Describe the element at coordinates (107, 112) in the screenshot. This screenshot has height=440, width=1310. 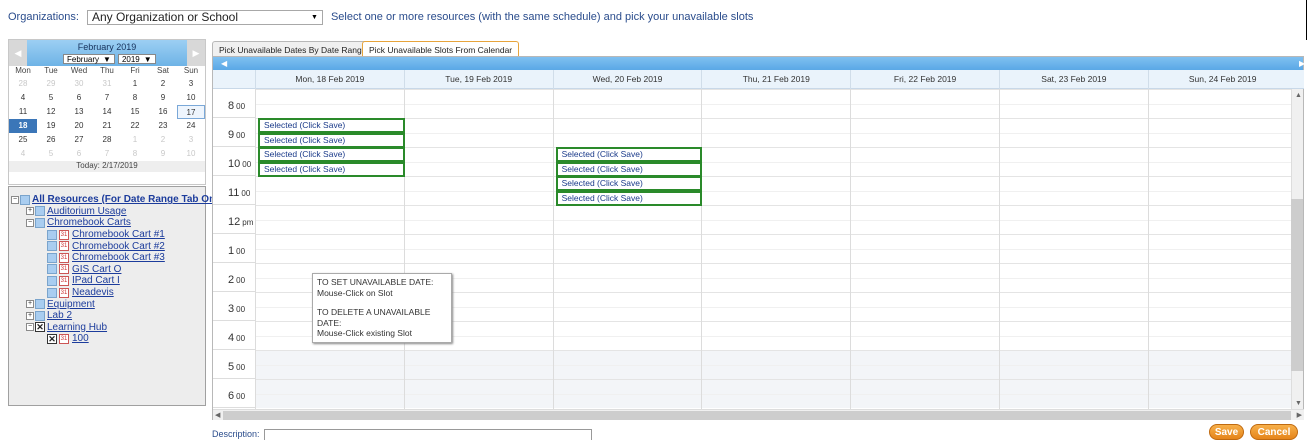
I see `calendar-day: 14` at that location.